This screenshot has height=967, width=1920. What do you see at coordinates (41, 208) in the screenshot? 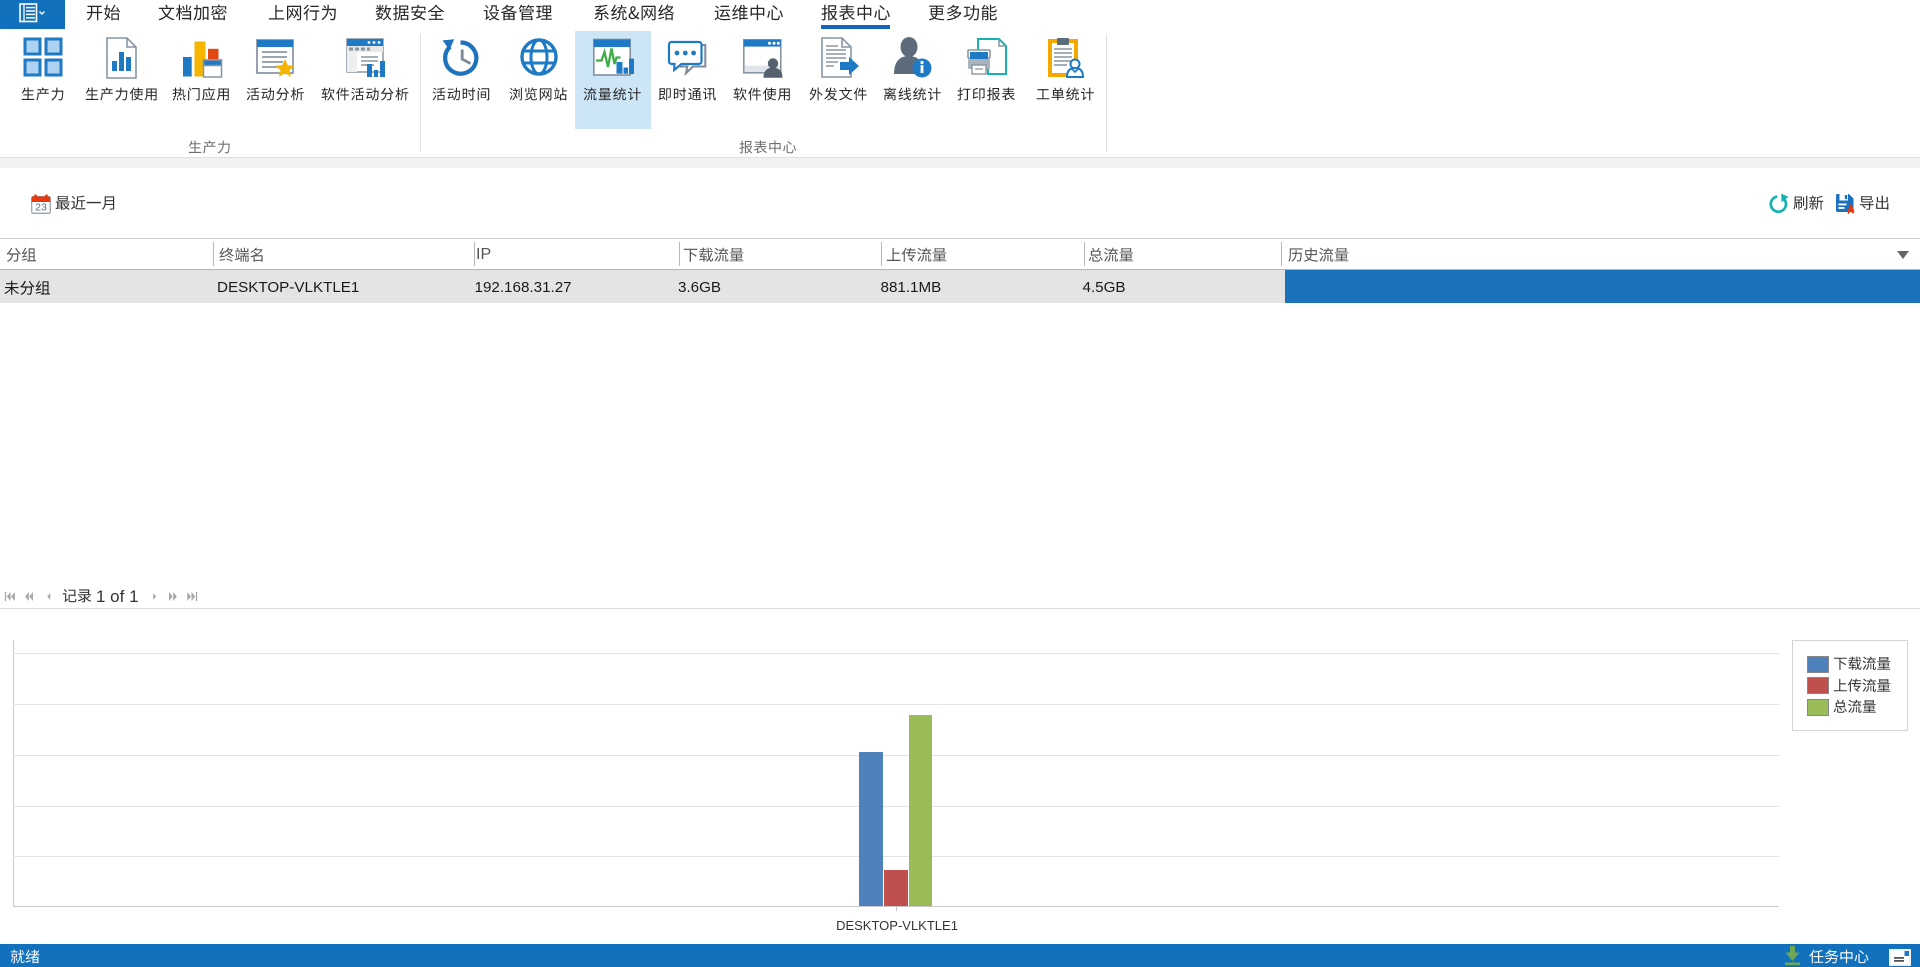
I see `svg-text: 23` at bounding box center [41, 208].